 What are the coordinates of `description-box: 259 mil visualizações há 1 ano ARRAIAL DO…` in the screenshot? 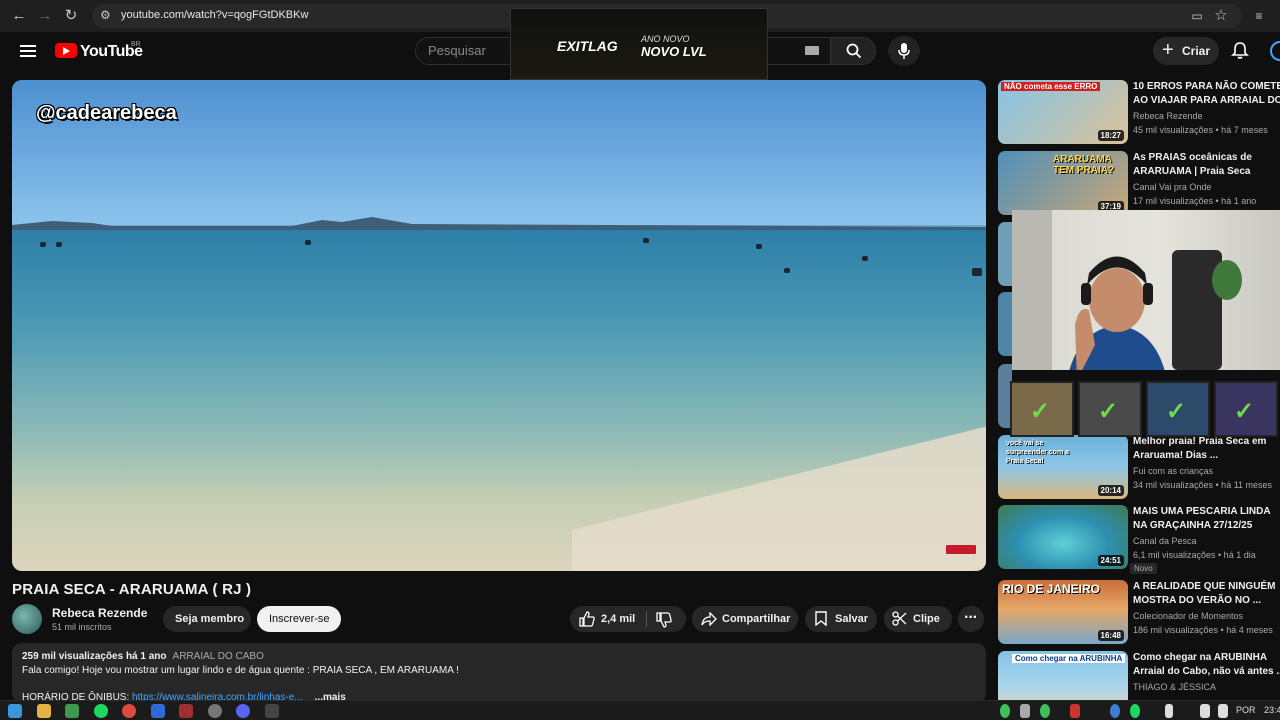 It's located at (499, 673).